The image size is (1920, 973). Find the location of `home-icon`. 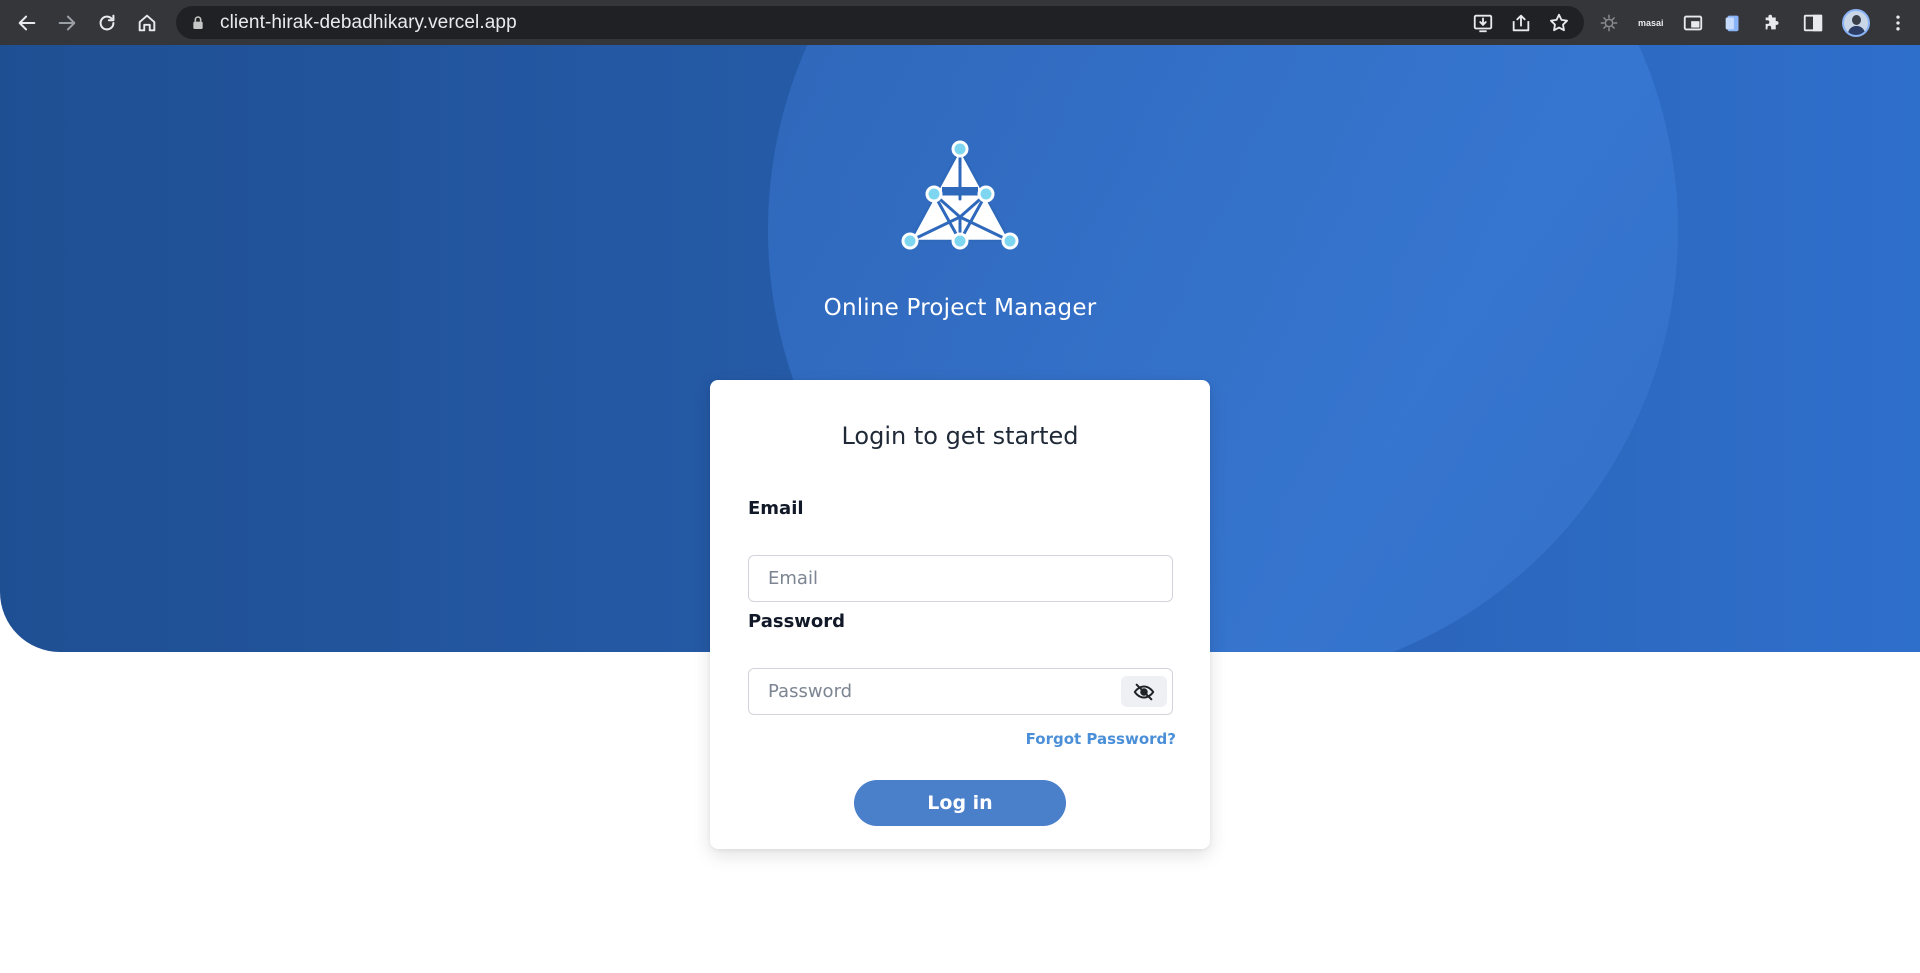

home-icon is located at coordinates (147, 22).